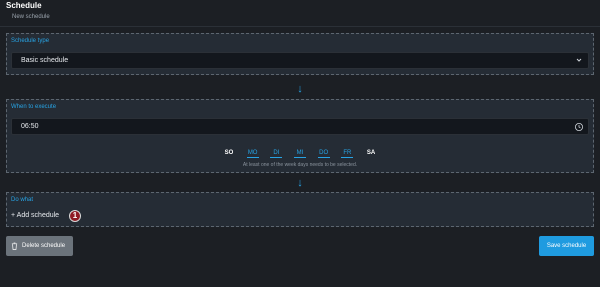 This screenshot has width=600, height=287. I want to click on schedule-type-section: Schedule type Basic schedule, so click(300, 54).